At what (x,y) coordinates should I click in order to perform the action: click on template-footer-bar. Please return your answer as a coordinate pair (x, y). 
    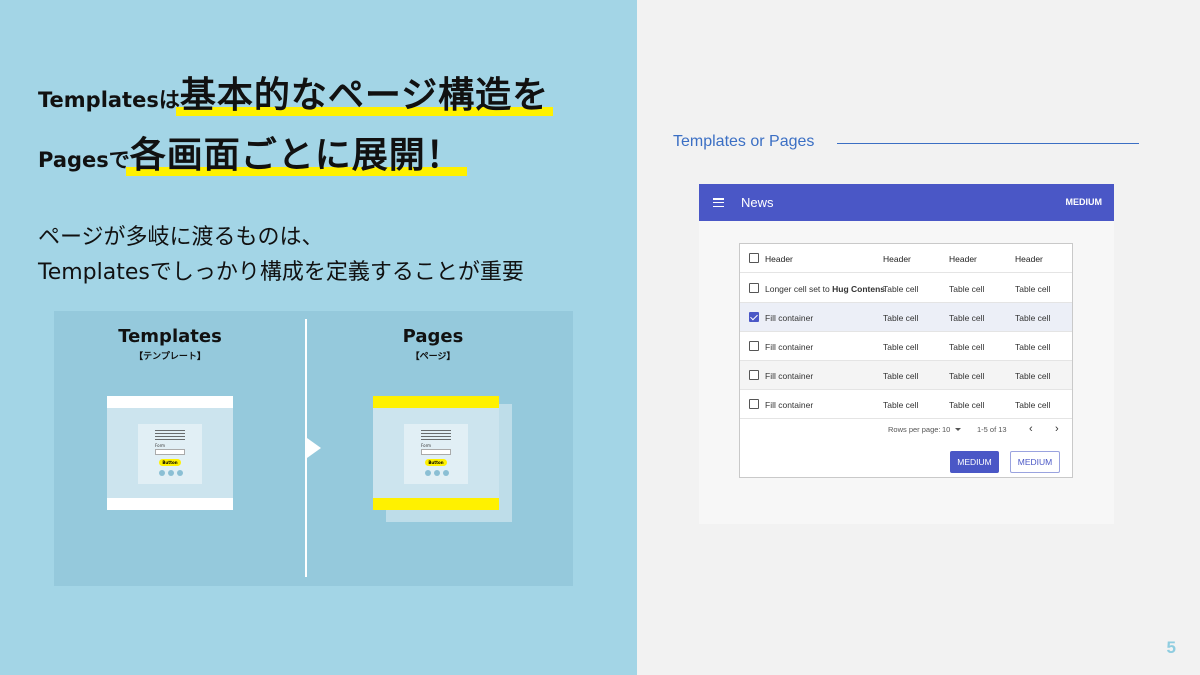
    Looking at the image, I should click on (170, 504).